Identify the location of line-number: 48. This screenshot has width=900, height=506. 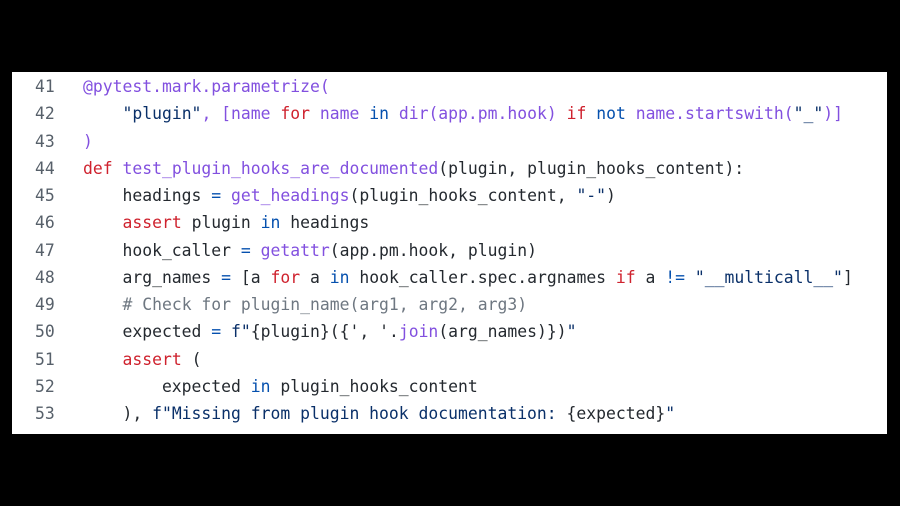
(45, 277).